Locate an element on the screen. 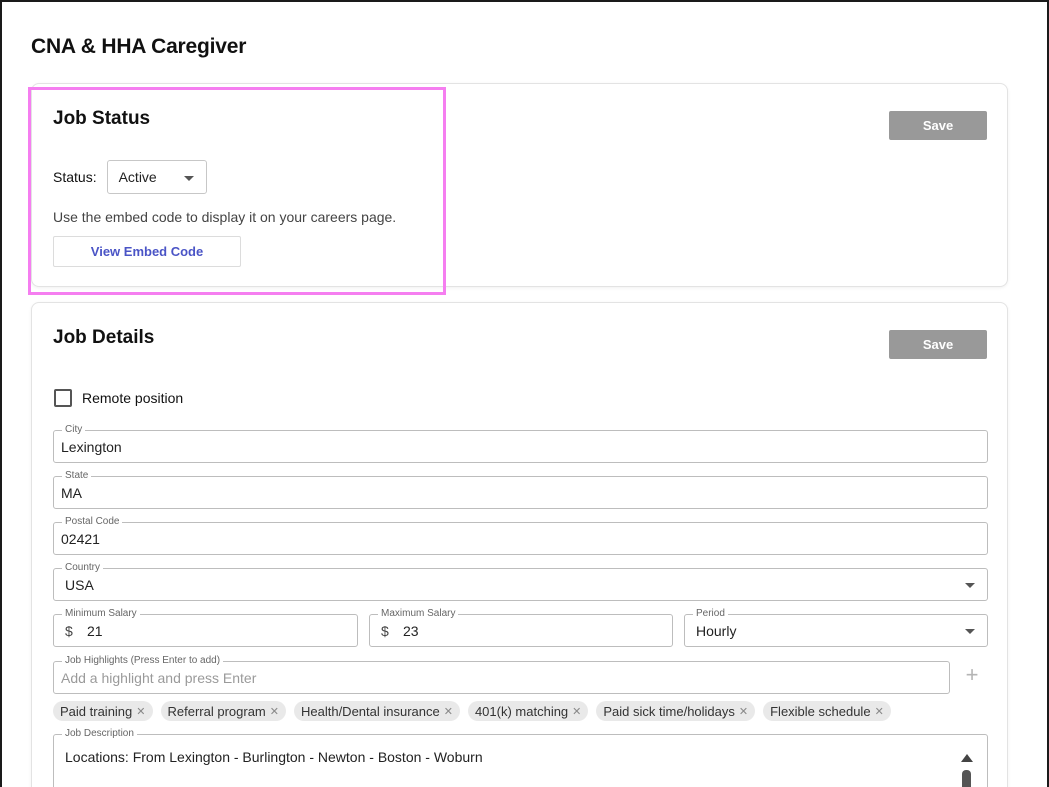 This screenshot has height=787, width=1049. maximum-salary-field: Maximum Salary $ 23 is located at coordinates (521, 627).